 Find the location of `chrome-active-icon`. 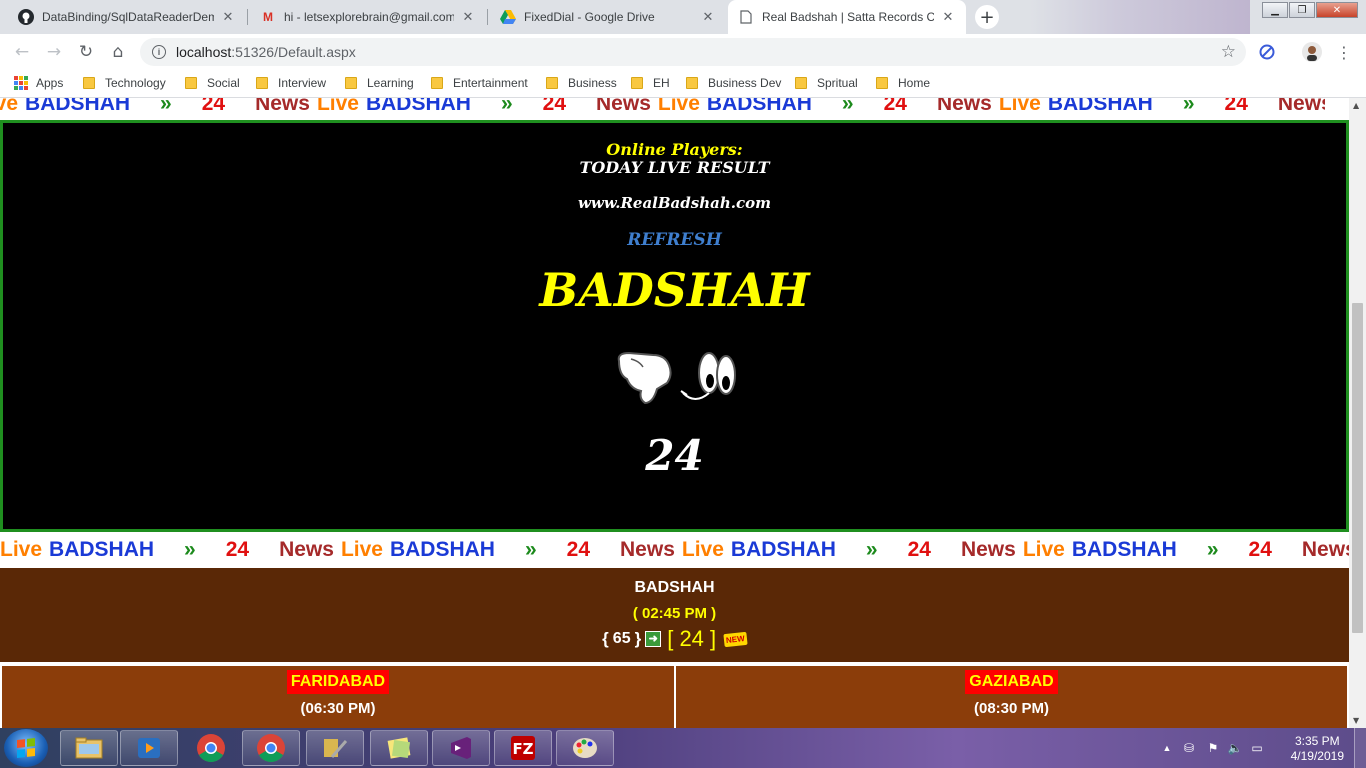

chrome-active-icon is located at coordinates (271, 748).